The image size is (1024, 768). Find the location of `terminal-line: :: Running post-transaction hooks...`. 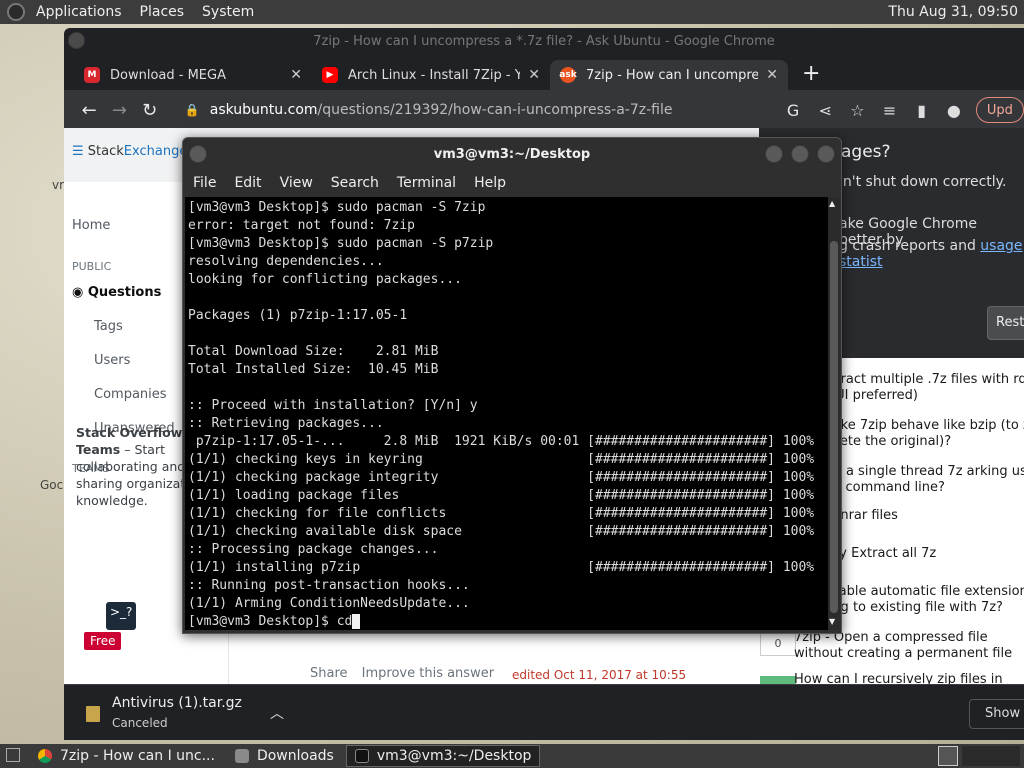

terminal-line: :: Running post-transaction hooks... is located at coordinates (329, 585).